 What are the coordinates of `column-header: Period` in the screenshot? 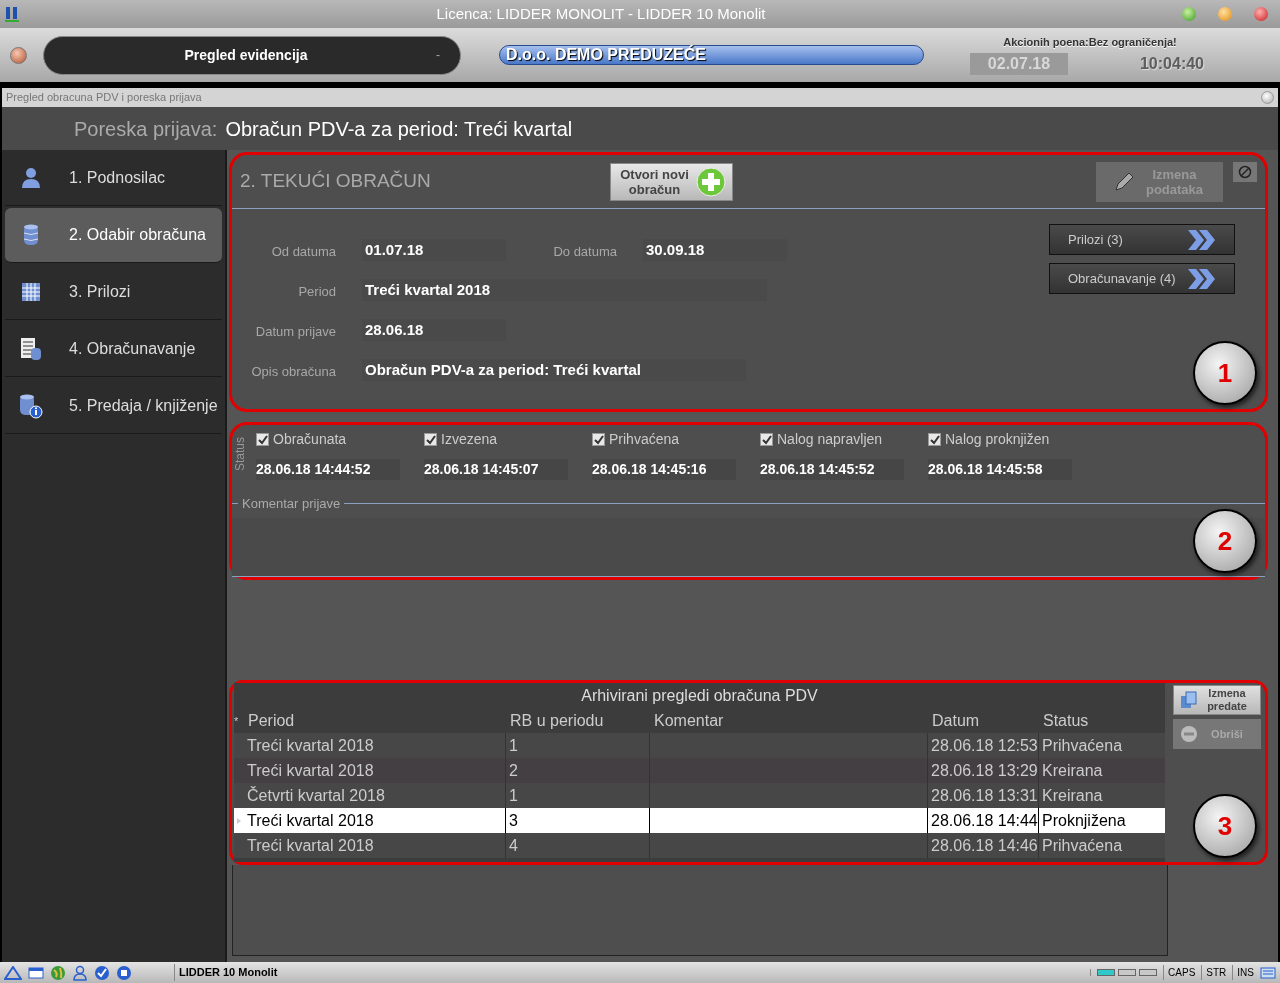 It's located at (375, 721).